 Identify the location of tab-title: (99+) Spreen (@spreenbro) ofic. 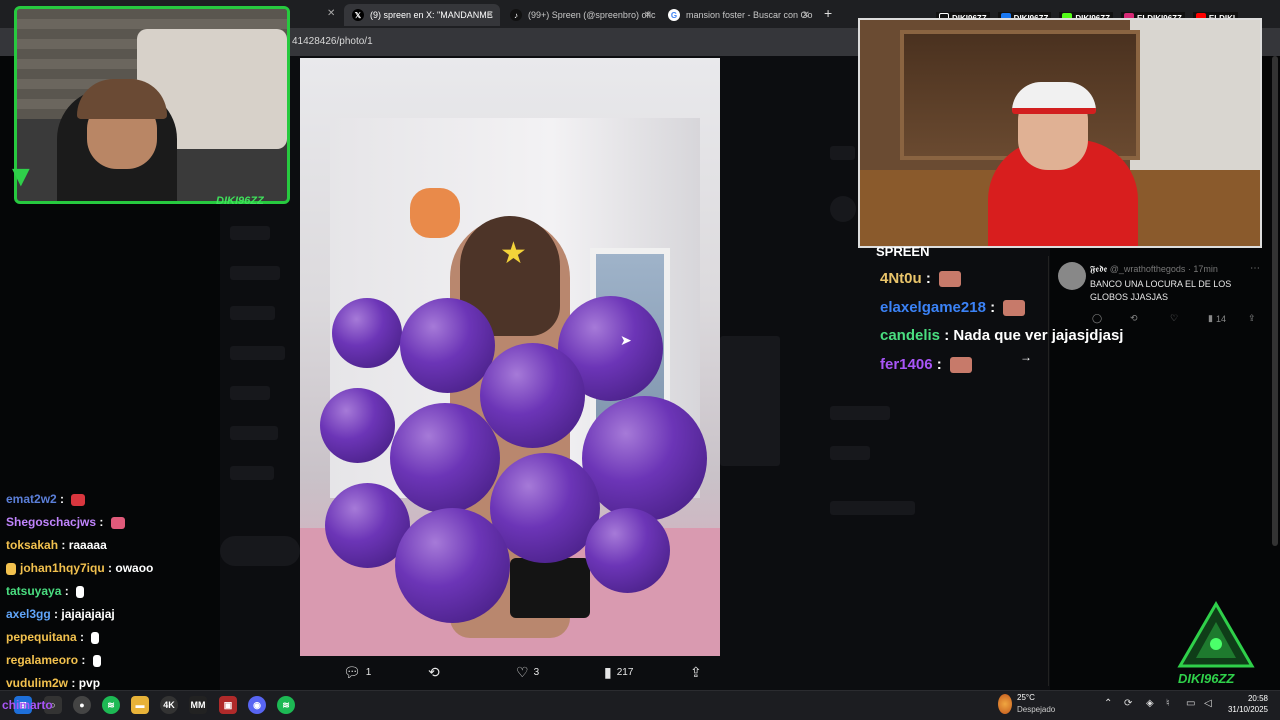
(592, 15).